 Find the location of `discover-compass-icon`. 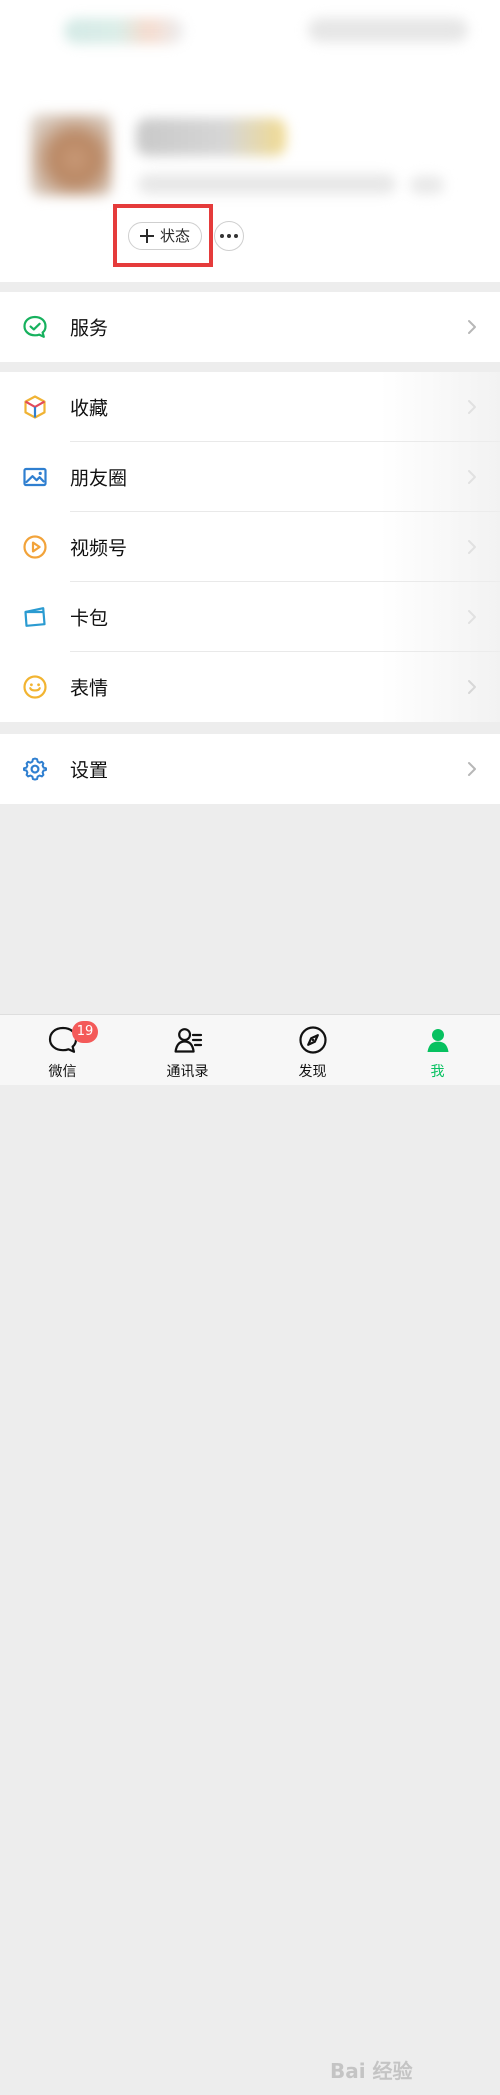

discover-compass-icon is located at coordinates (313, 1040).